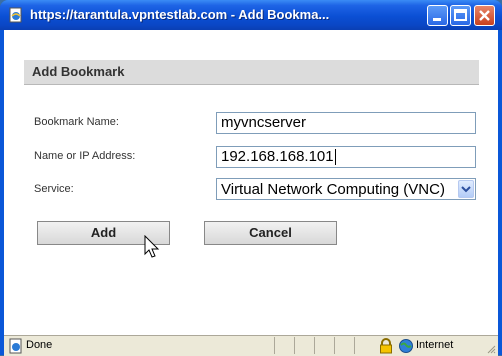 Image resolution: width=502 pixels, height=356 pixels. Describe the element at coordinates (386, 346) in the screenshot. I see `lock-icon` at that location.